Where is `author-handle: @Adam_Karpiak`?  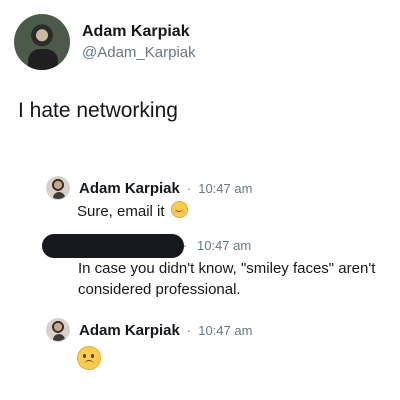 author-handle: @Adam_Karpiak is located at coordinates (139, 53).